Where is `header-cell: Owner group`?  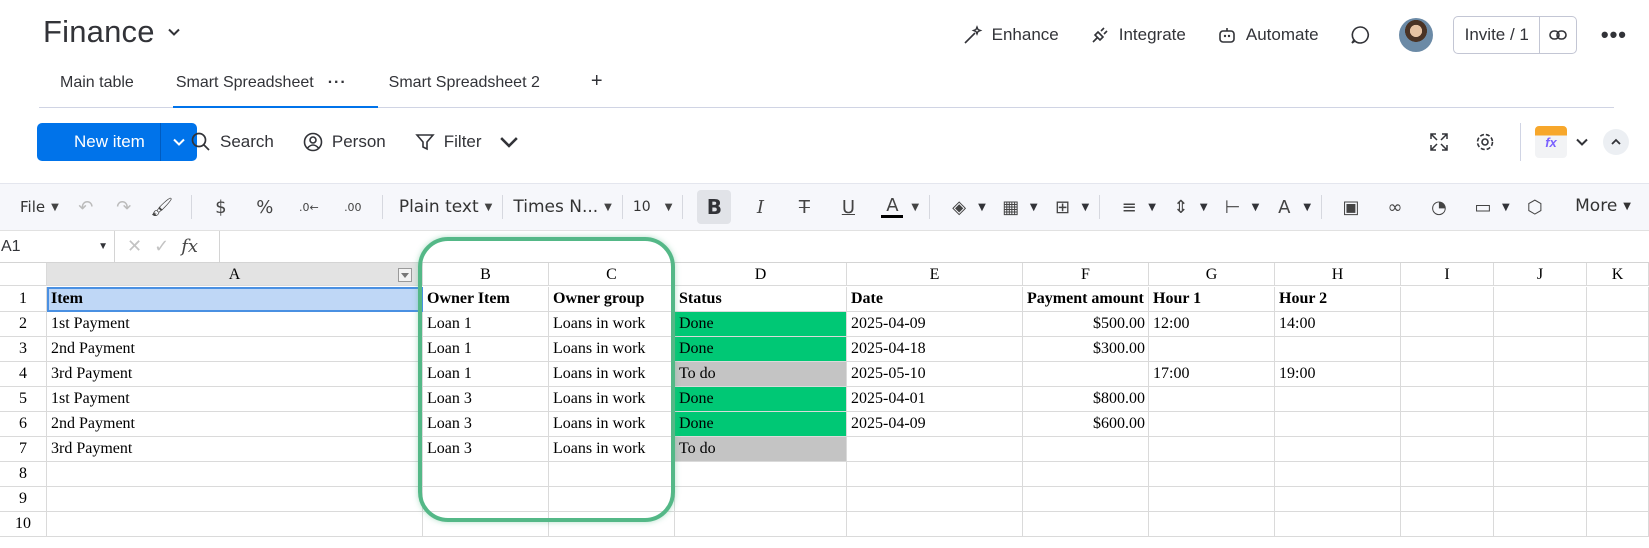
header-cell: Owner group is located at coordinates (612, 299).